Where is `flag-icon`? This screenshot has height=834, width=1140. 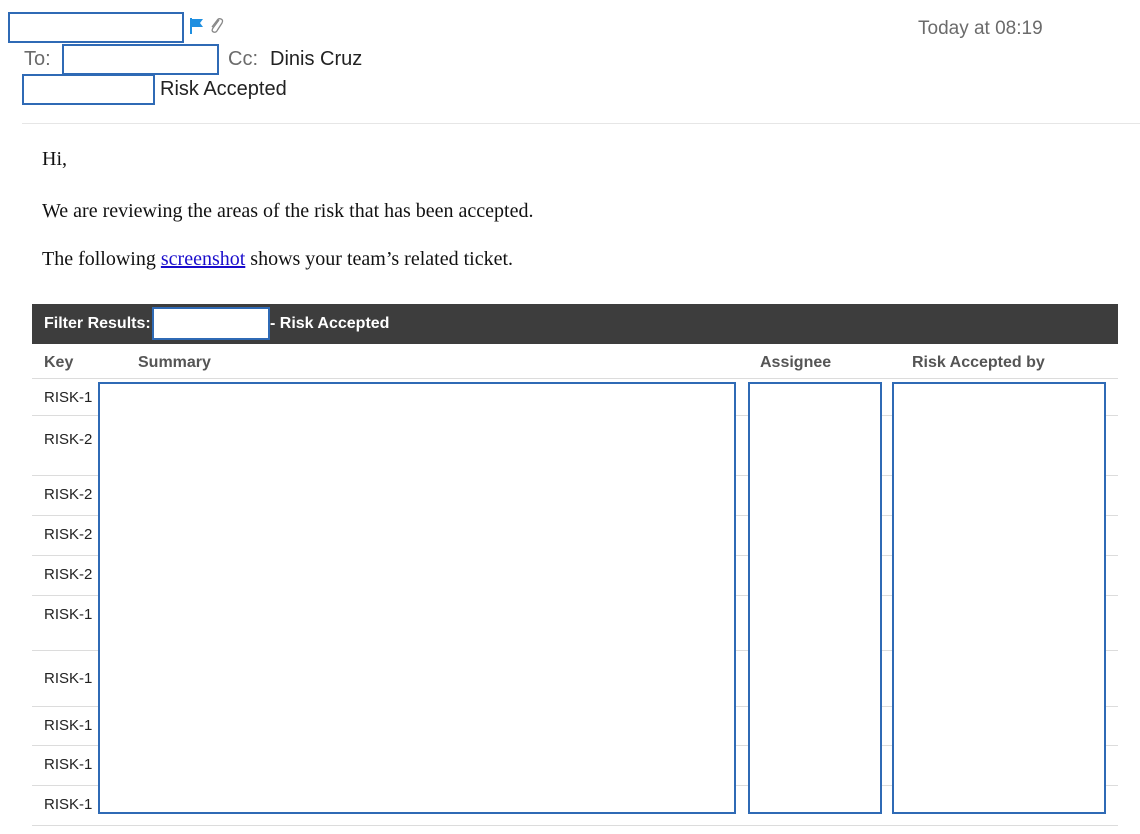
flag-icon is located at coordinates (197, 26).